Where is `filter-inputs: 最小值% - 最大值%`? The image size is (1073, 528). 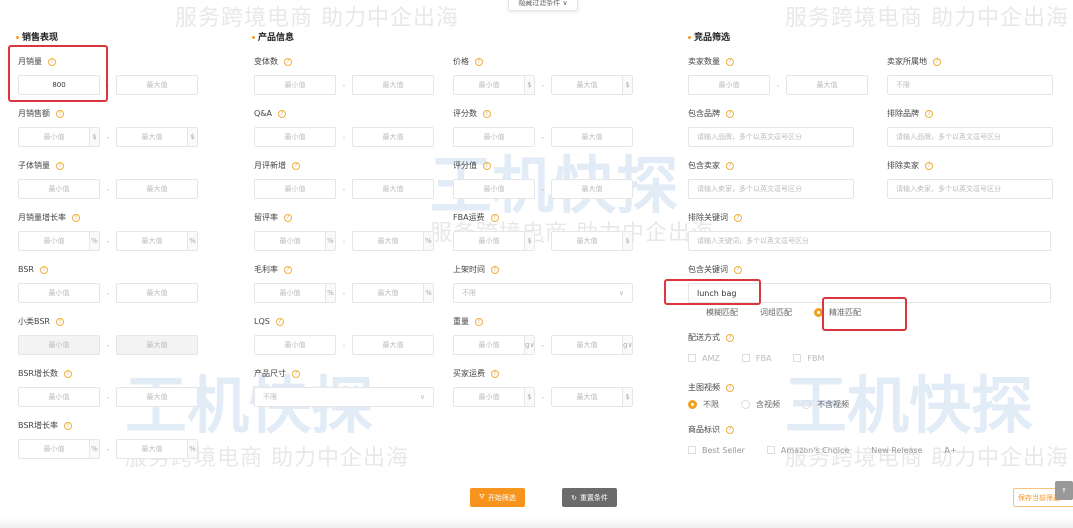
filter-inputs: 最小值% - 最大值% is located at coordinates (108, 241).